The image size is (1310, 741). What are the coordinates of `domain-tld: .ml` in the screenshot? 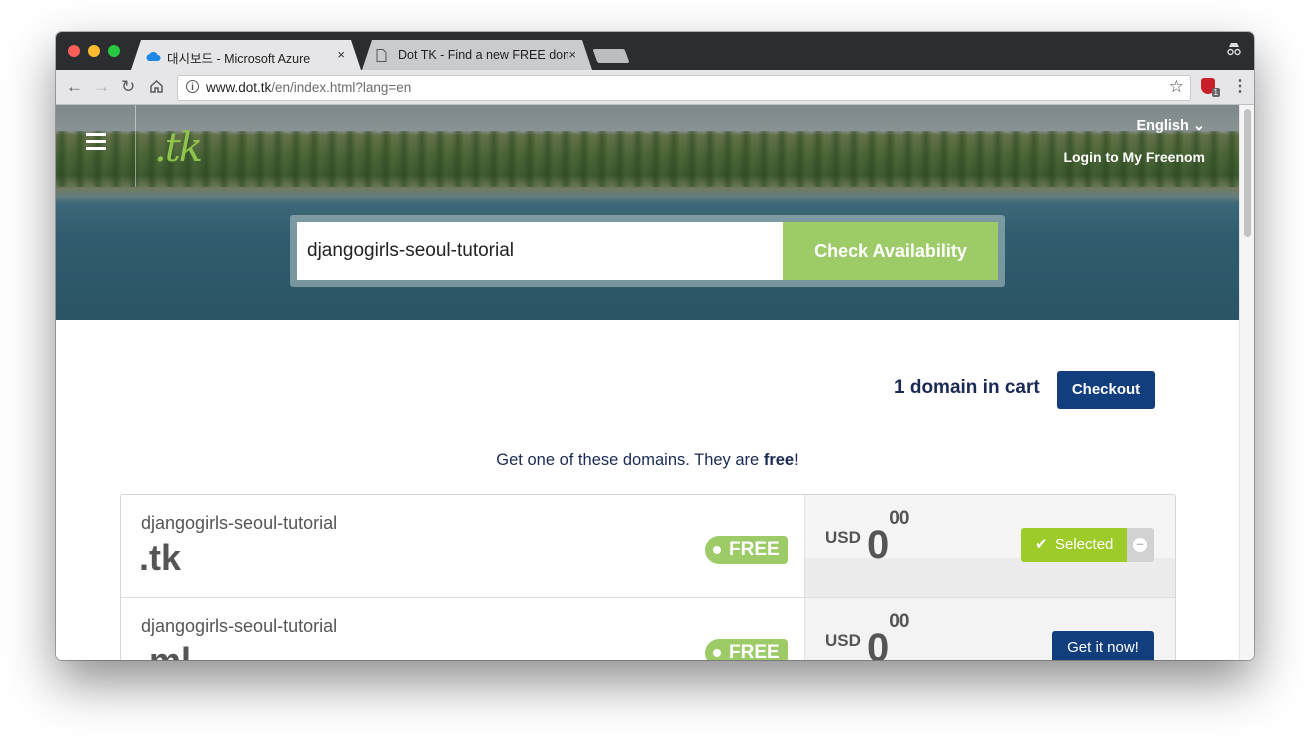 It's located at (165, 650).